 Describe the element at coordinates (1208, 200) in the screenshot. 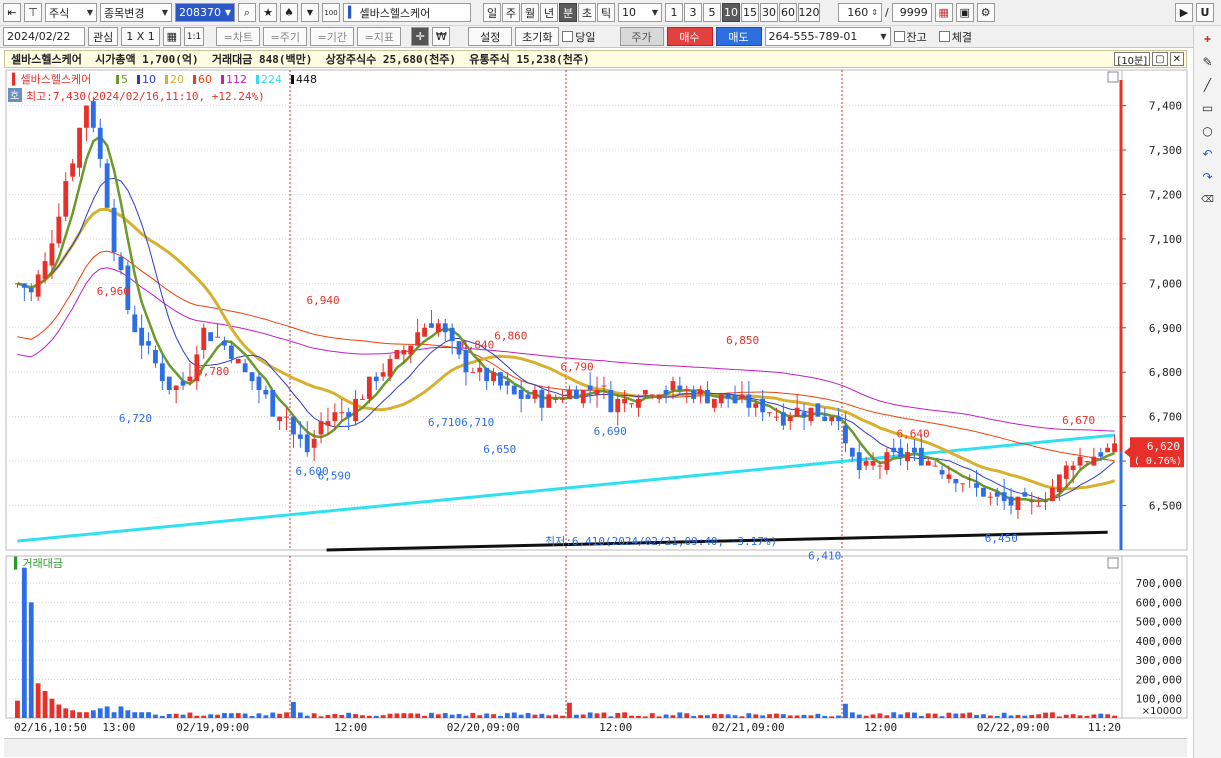

I see `delete-all-icon: ⌫` at that location.